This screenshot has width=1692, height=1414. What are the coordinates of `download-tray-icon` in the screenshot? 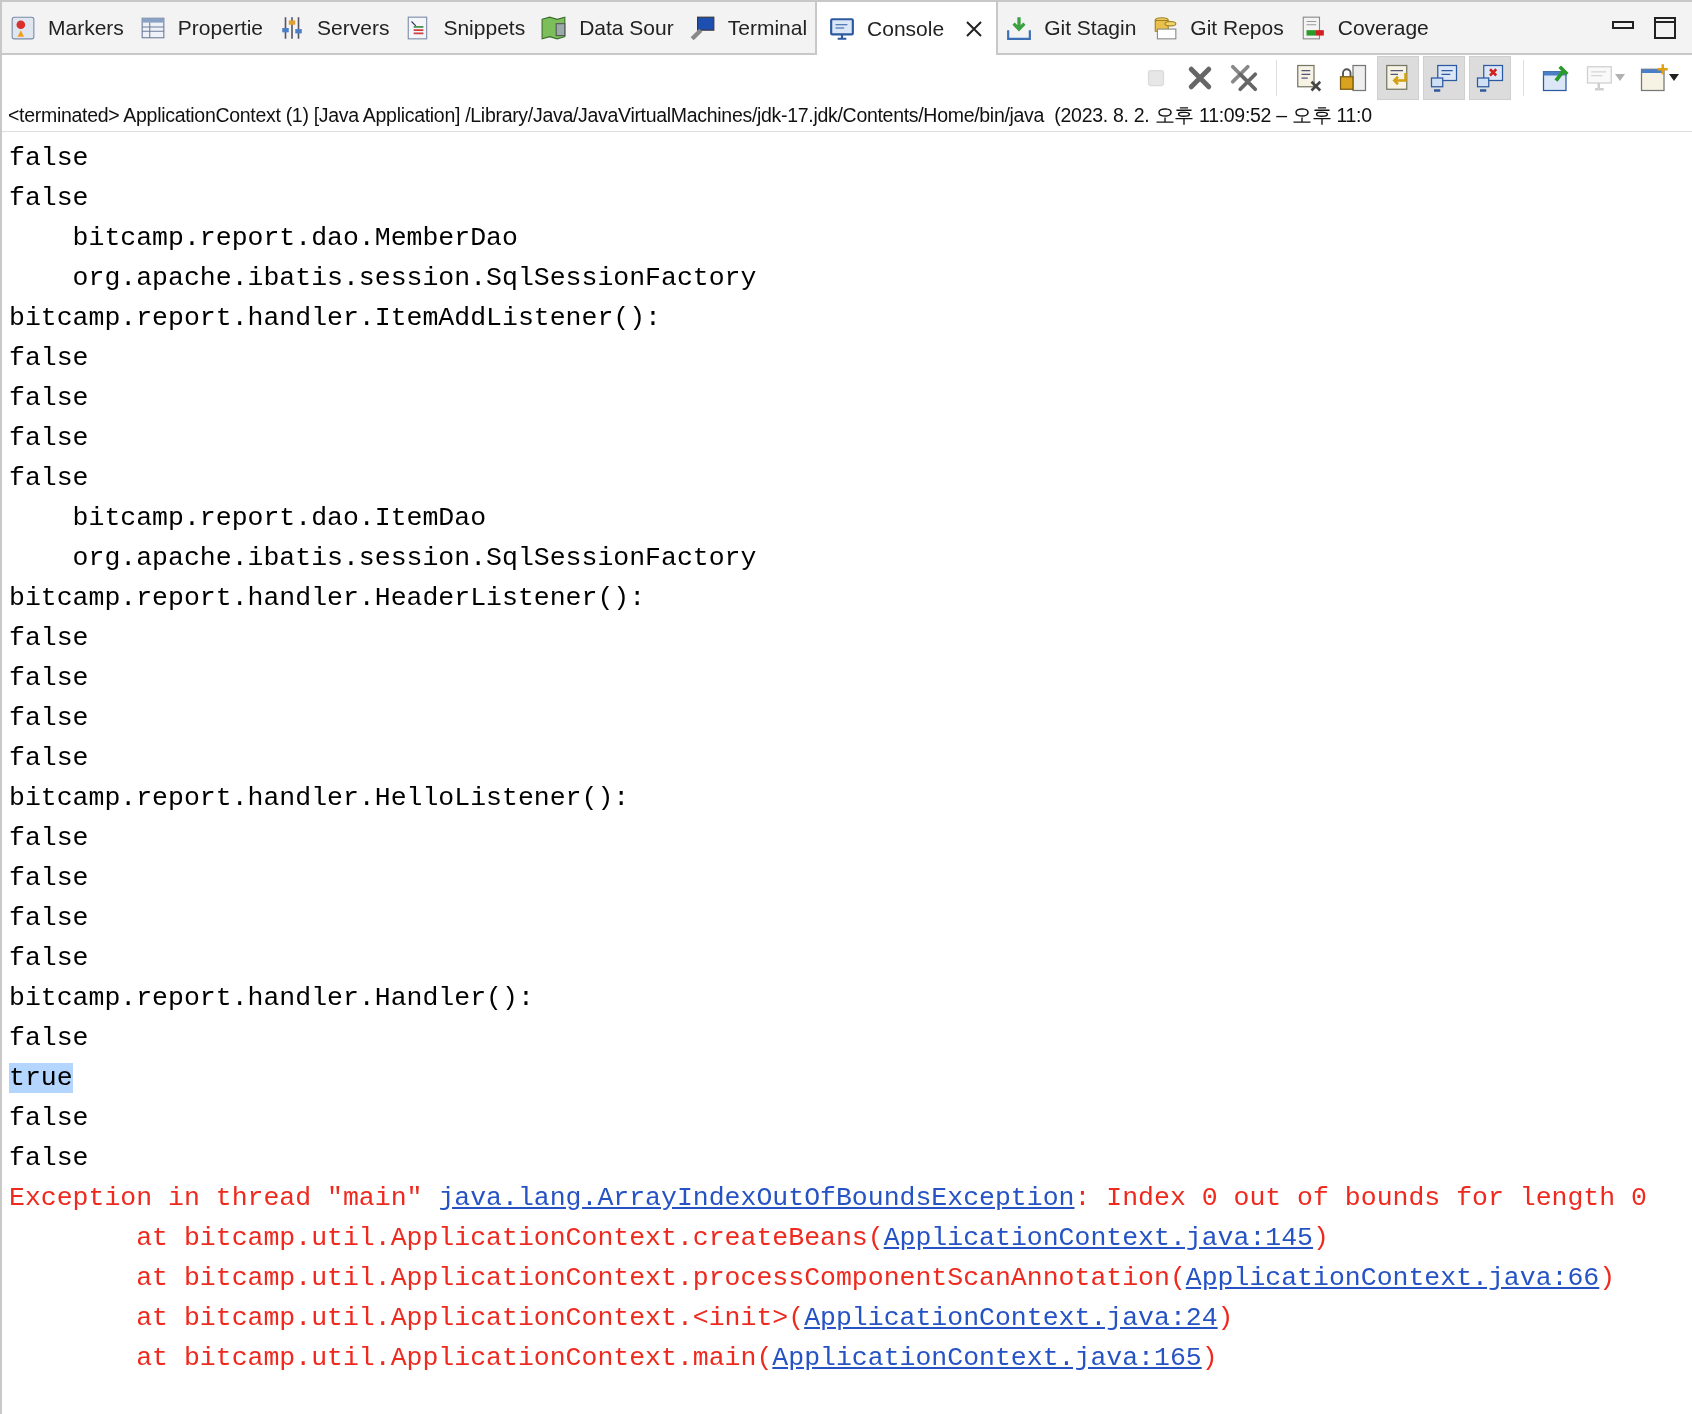 It's located at (1019, 27).